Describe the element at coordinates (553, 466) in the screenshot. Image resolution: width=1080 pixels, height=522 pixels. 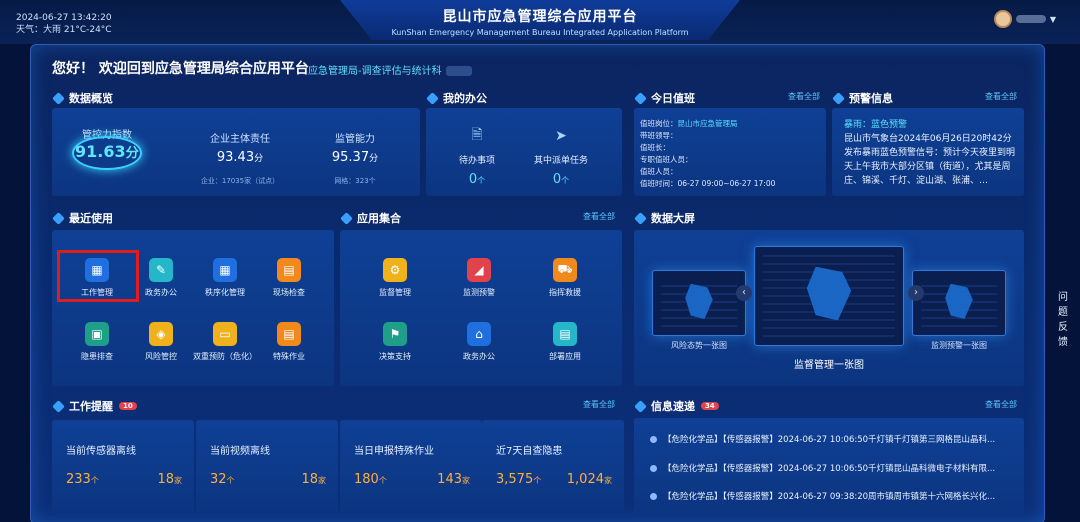
I see `reminder-card: 近7天自查隐患 3,575个 1,024家` at that location.